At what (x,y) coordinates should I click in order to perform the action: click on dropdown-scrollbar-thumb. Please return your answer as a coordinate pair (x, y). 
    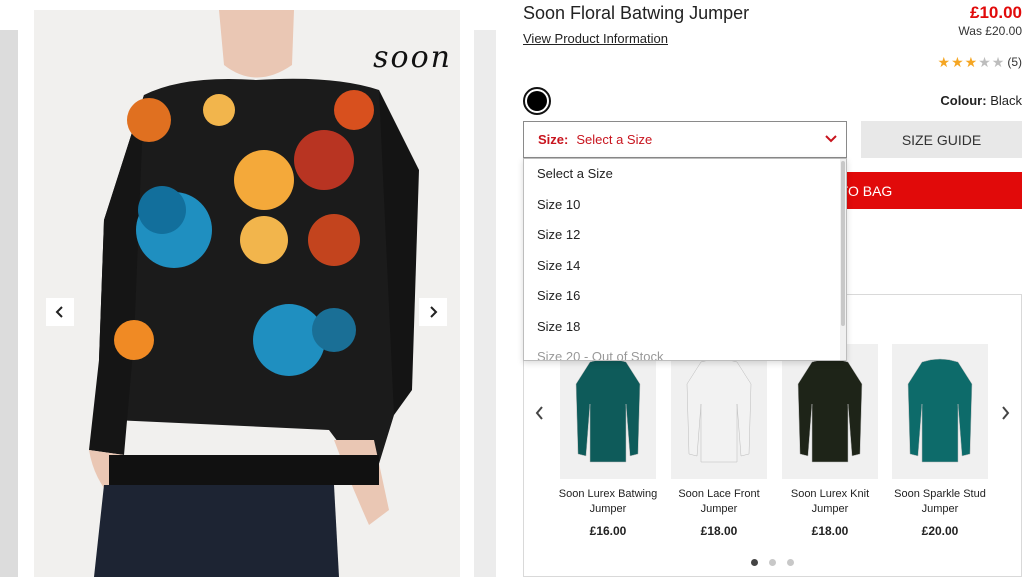
    Looking at the image, I should click on (843, 243).